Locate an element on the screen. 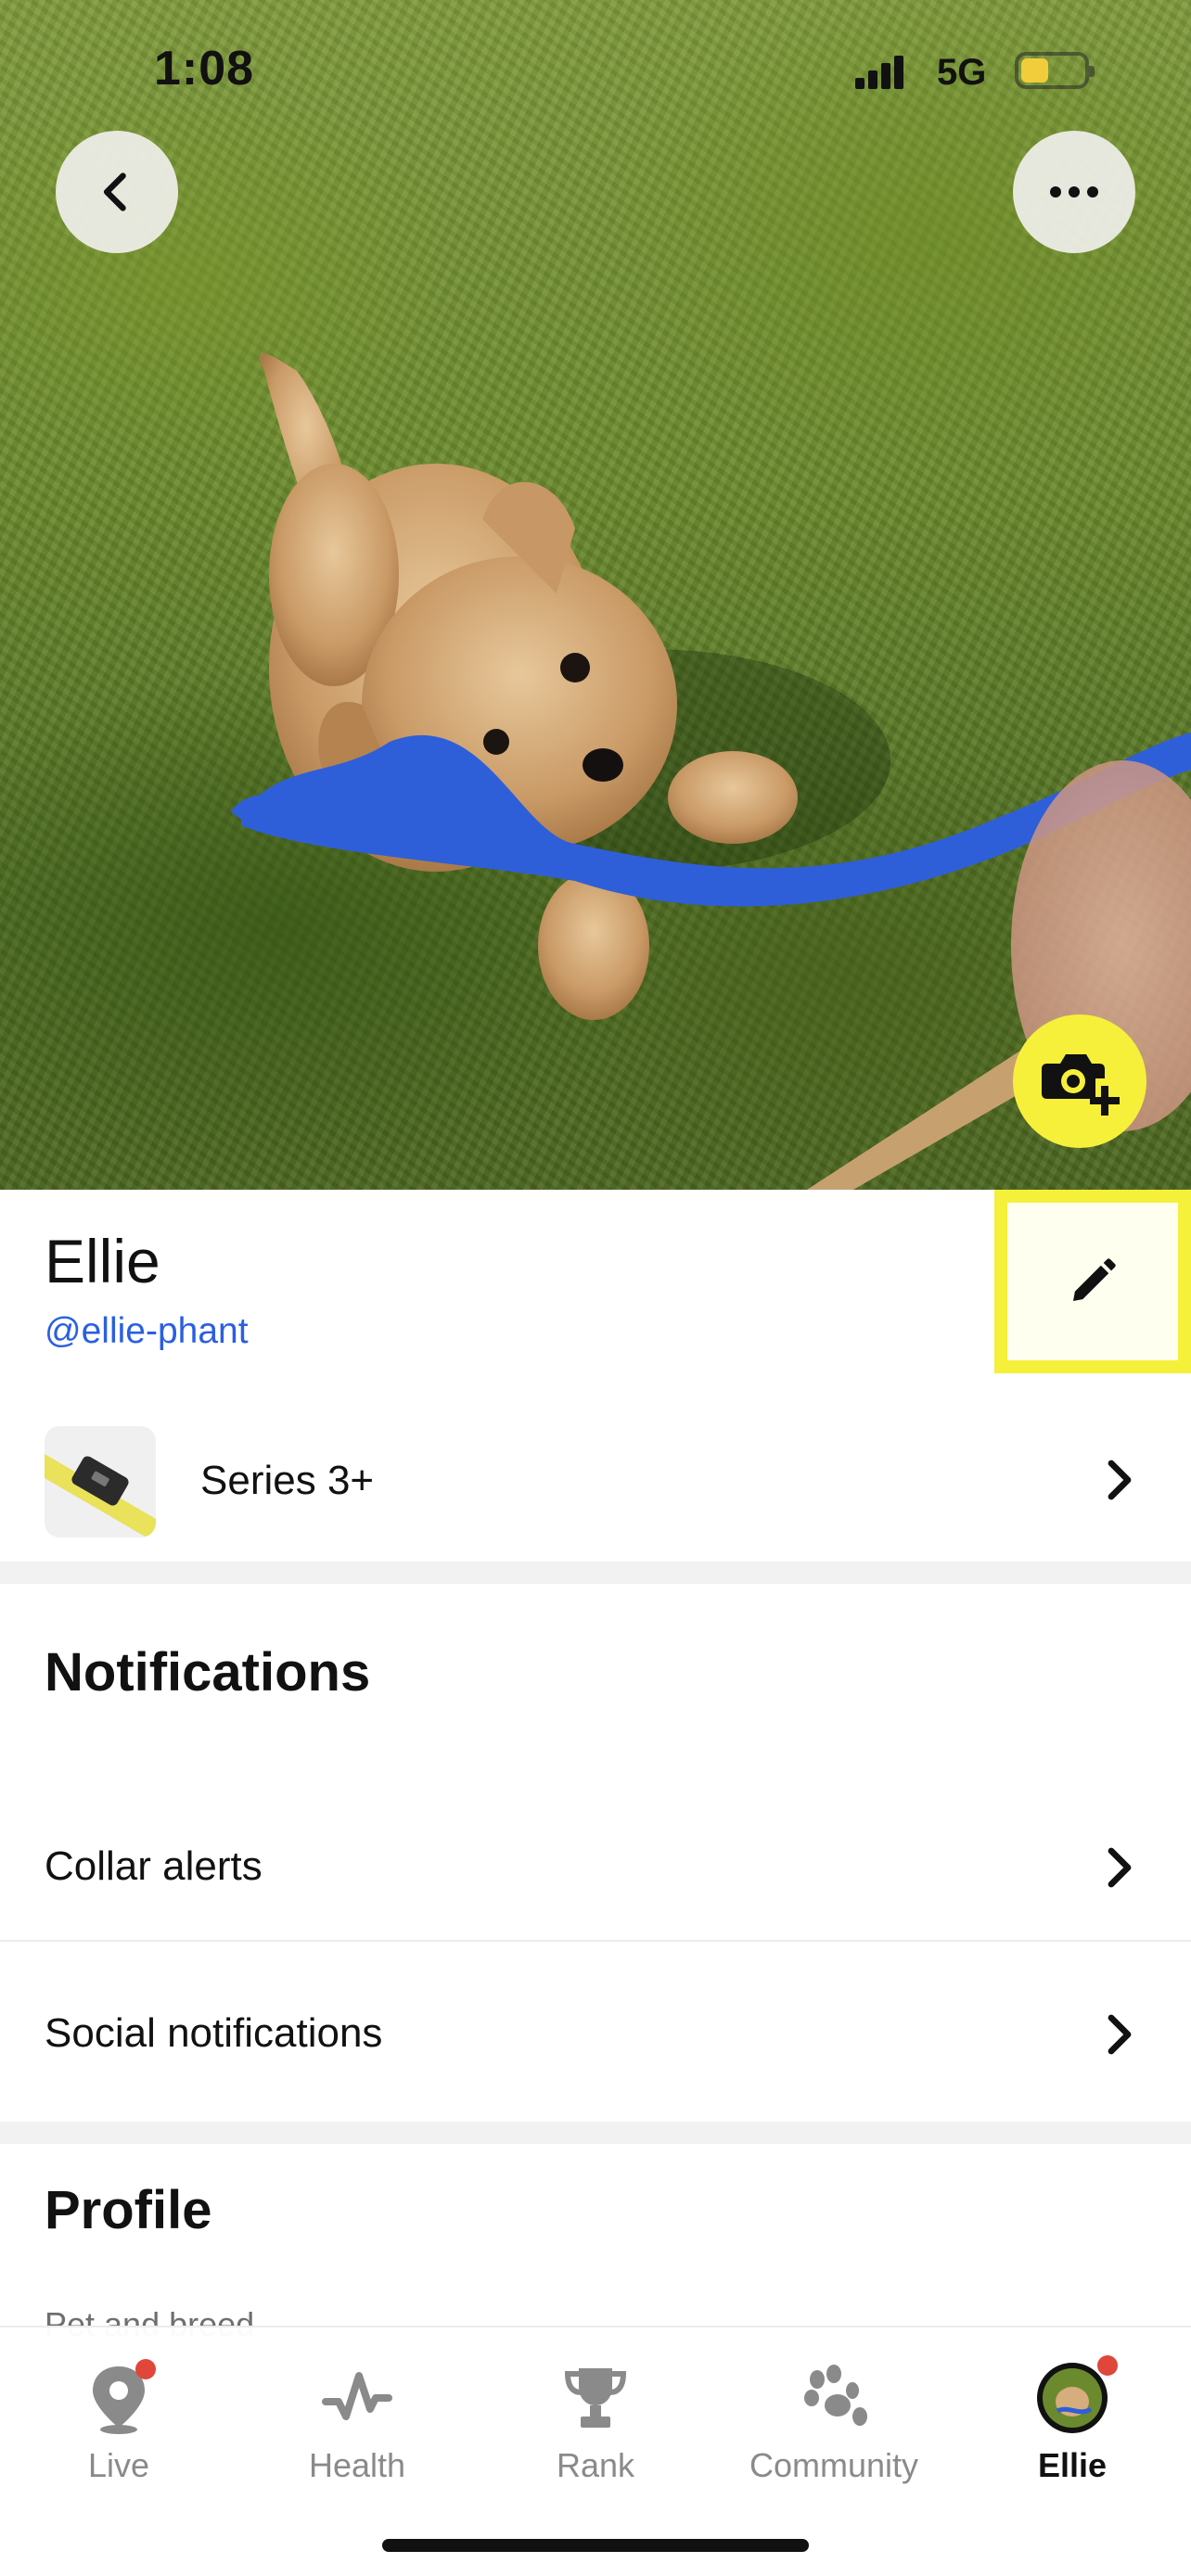  network-type: 5G is located at coordinates (962, 72).